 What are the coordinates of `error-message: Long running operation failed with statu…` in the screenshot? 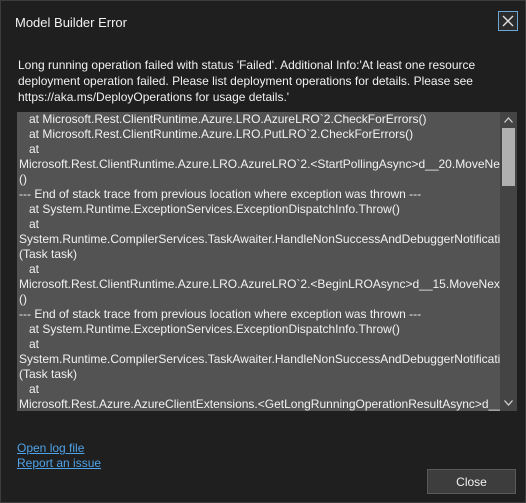 It's located at (247, 81).